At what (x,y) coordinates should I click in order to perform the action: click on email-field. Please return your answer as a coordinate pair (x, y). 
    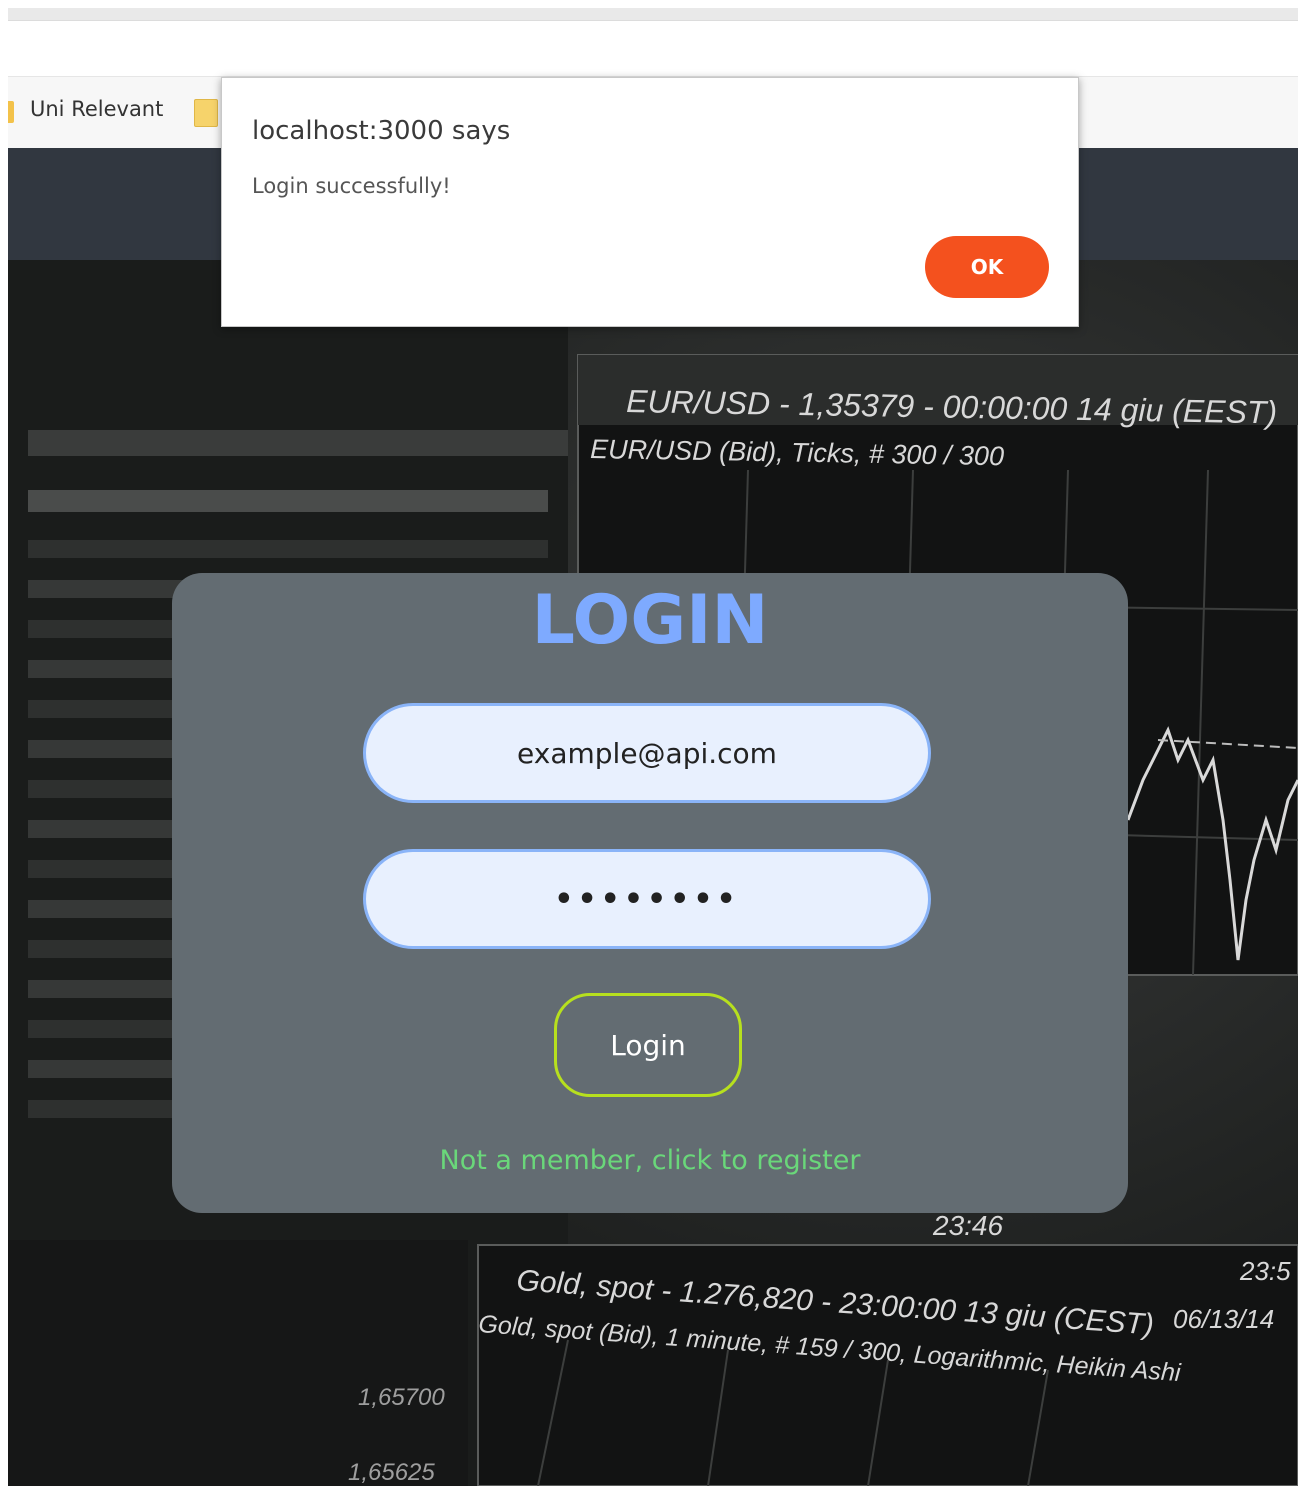
    Looking at the image, I should click on (647, 753).